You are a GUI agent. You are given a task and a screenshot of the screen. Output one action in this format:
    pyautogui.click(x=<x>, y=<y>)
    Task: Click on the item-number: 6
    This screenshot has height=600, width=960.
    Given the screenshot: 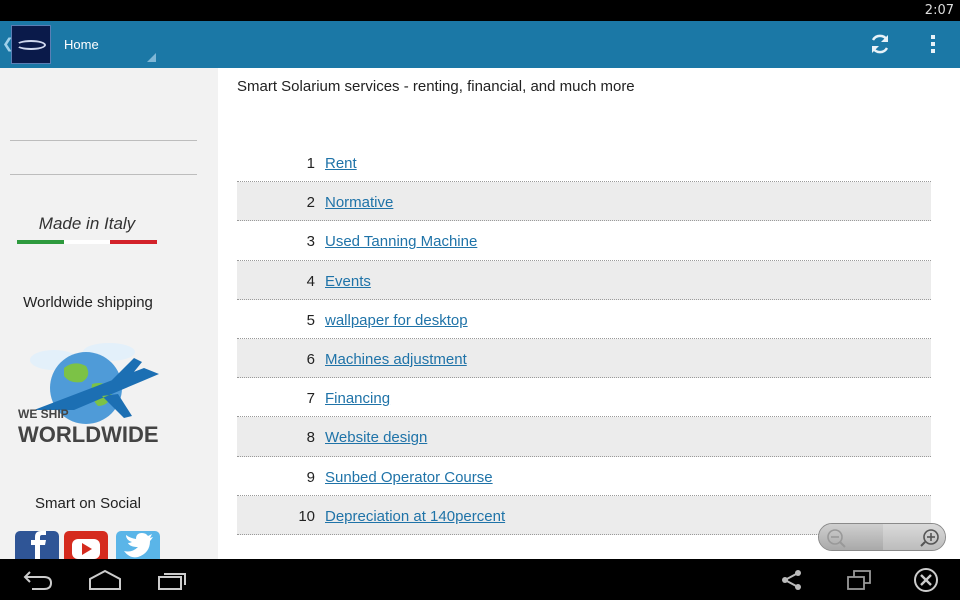 What is the action you would take?
    pyautogui.click(x=310, y=359)
    